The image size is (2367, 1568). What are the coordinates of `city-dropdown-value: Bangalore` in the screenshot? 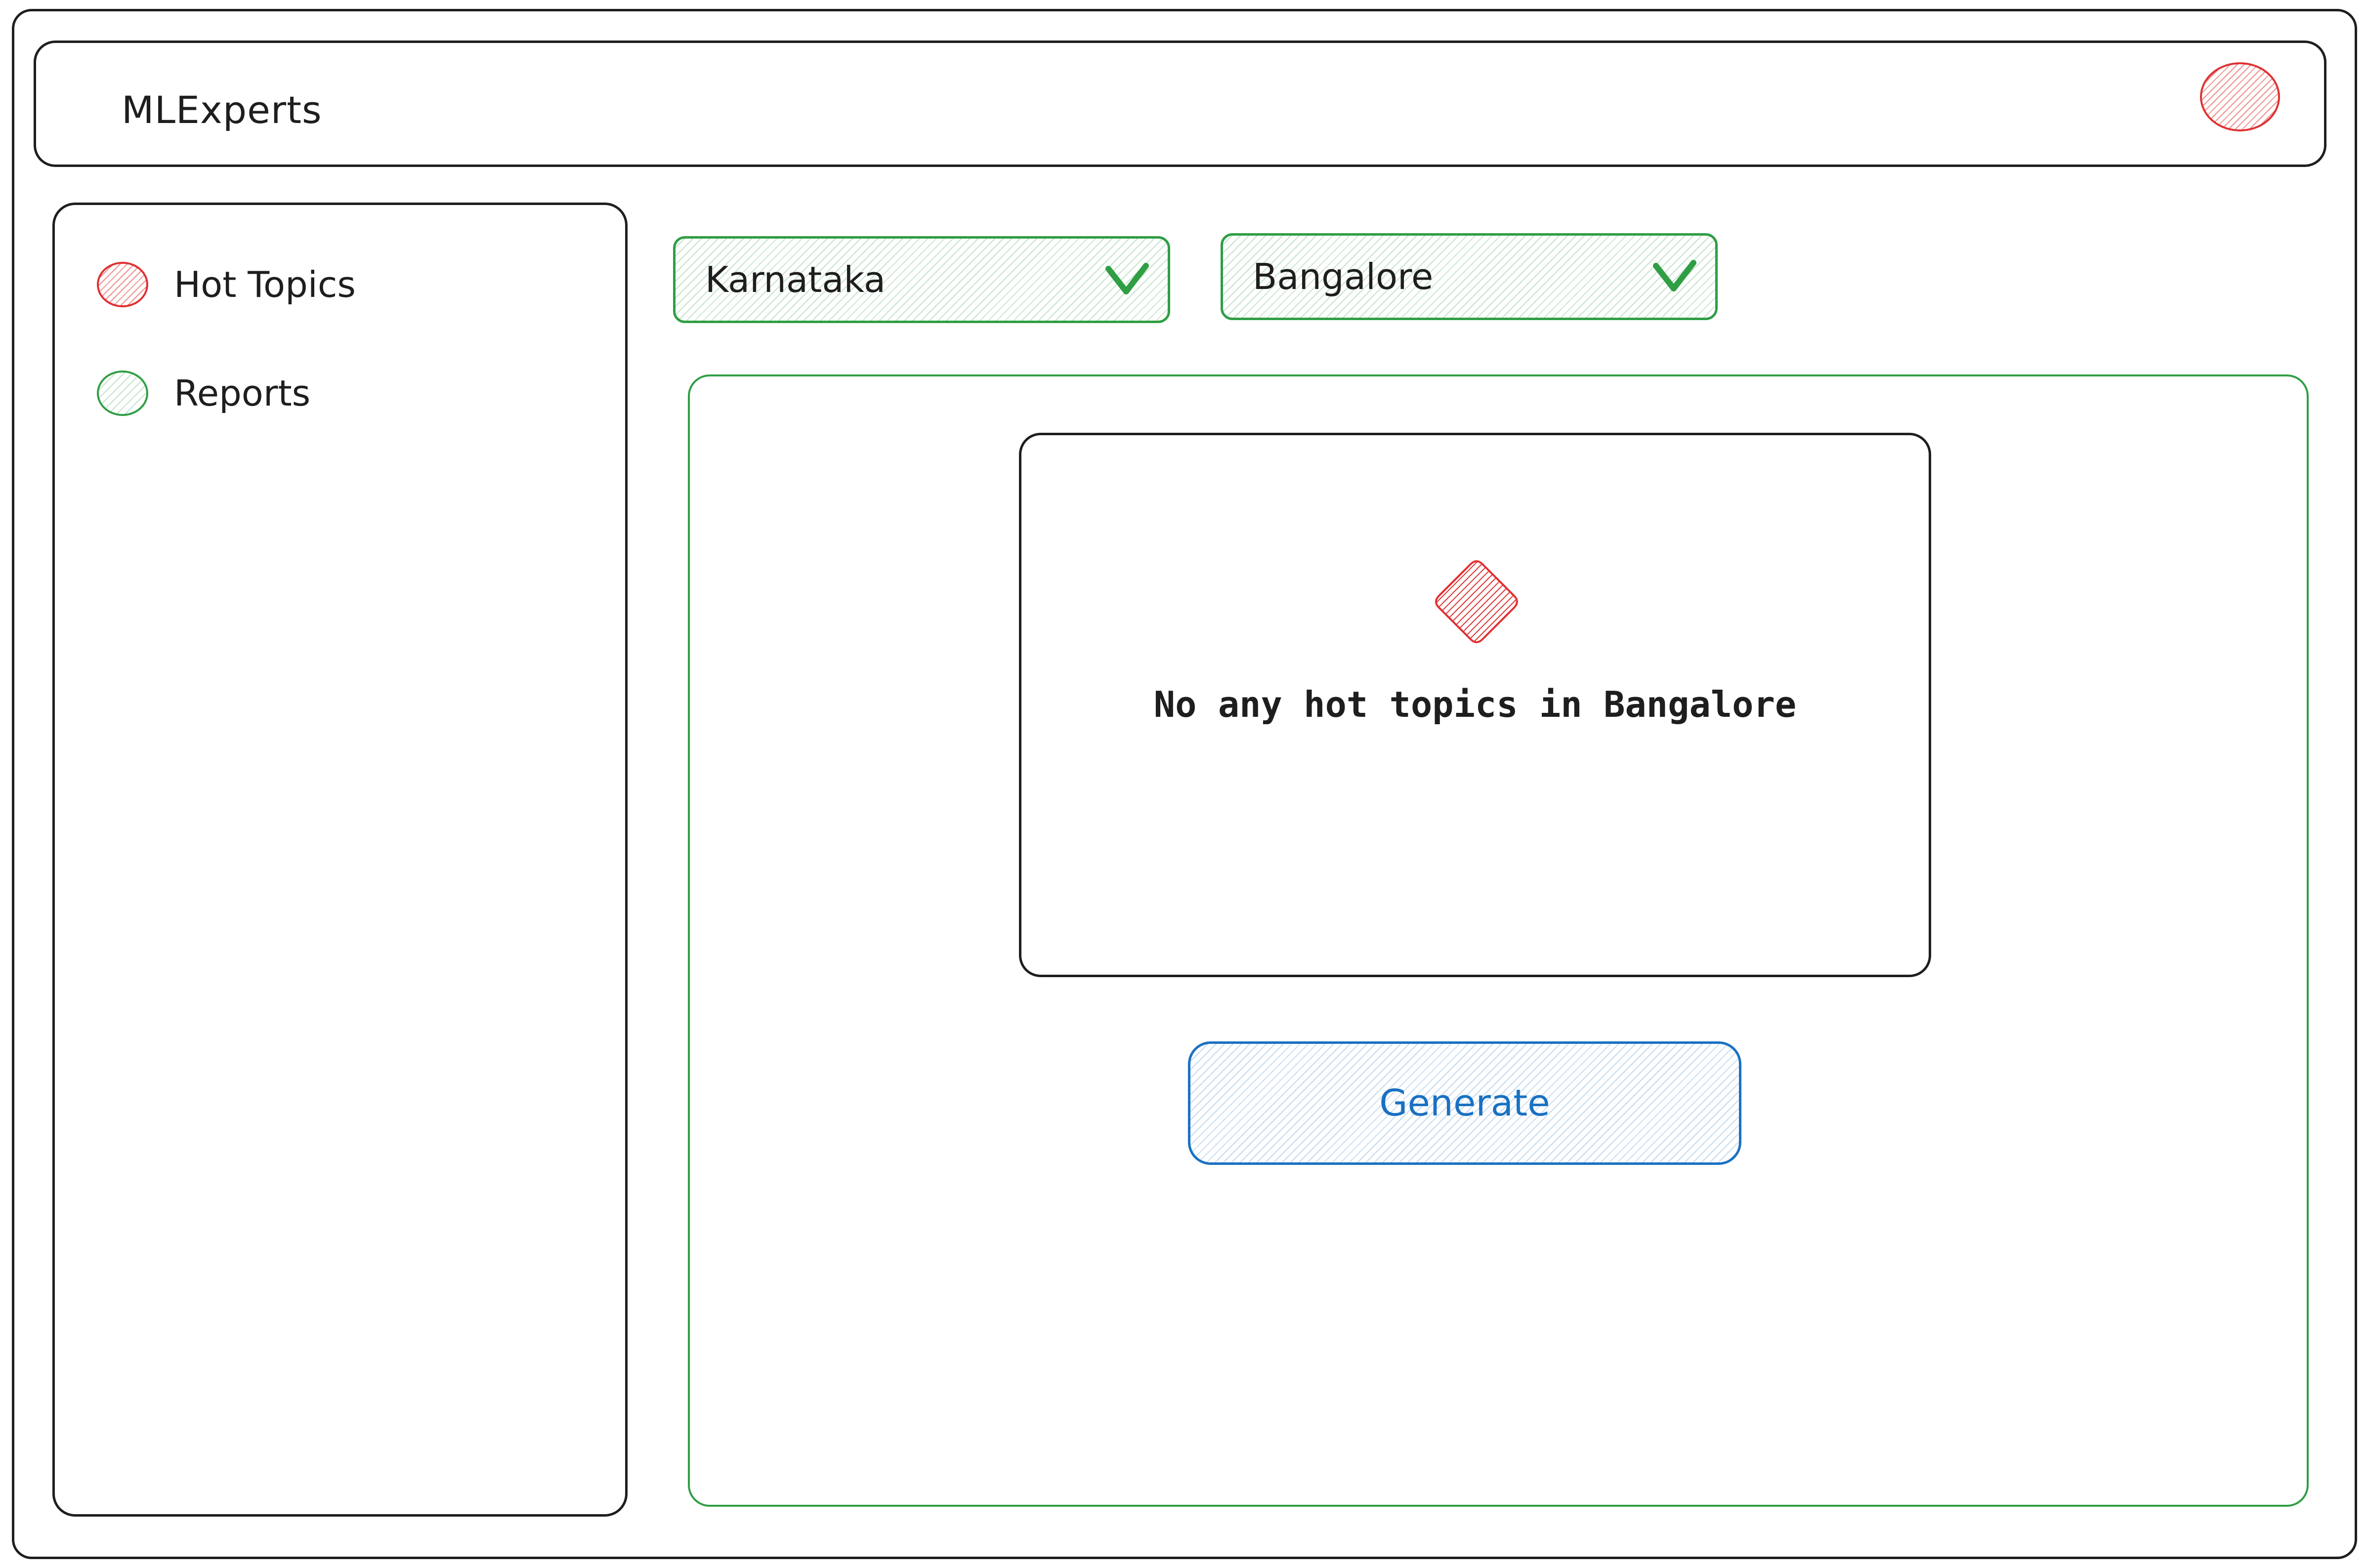 It's located at (1343, 276).